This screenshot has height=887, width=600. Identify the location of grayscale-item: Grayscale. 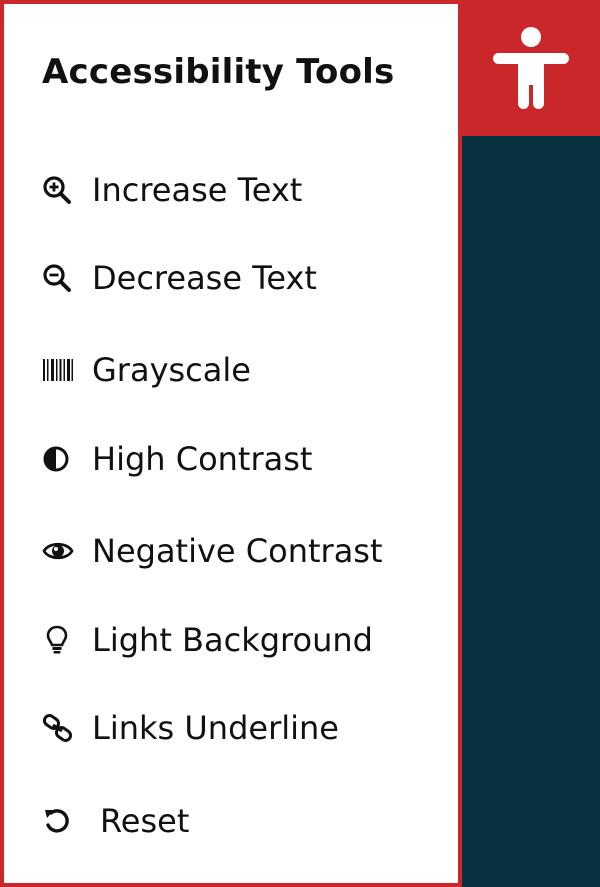
(146, 370).